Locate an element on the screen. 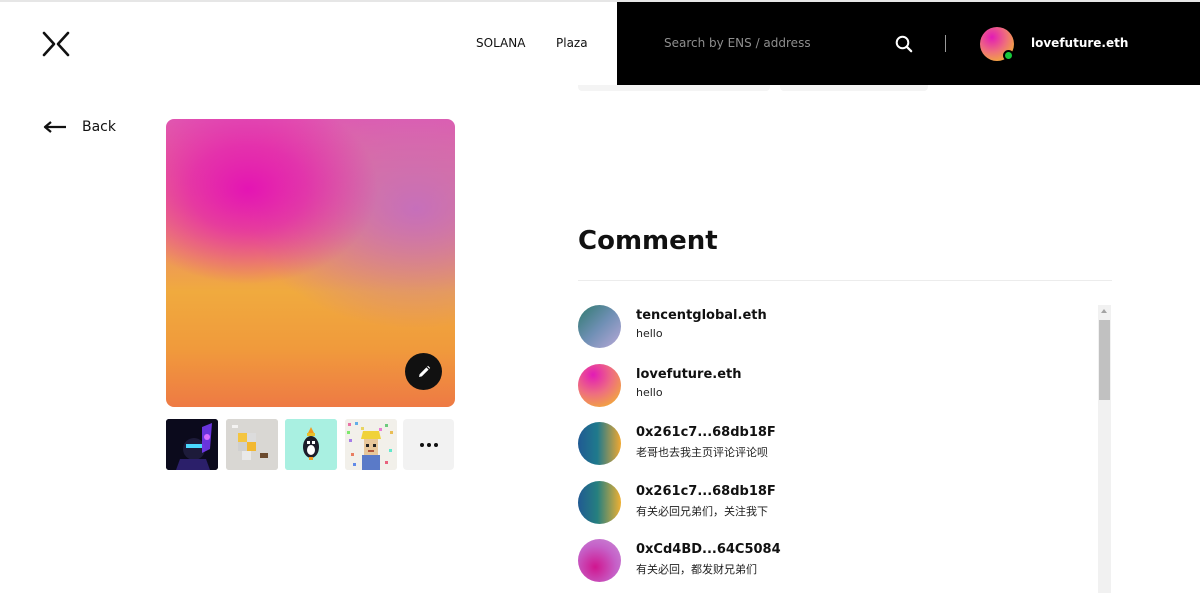 The height and width of the screenshot is (593, 1200). comment-text: 有关必回，都发财兄弟们 is located at coordinates (696, 569).